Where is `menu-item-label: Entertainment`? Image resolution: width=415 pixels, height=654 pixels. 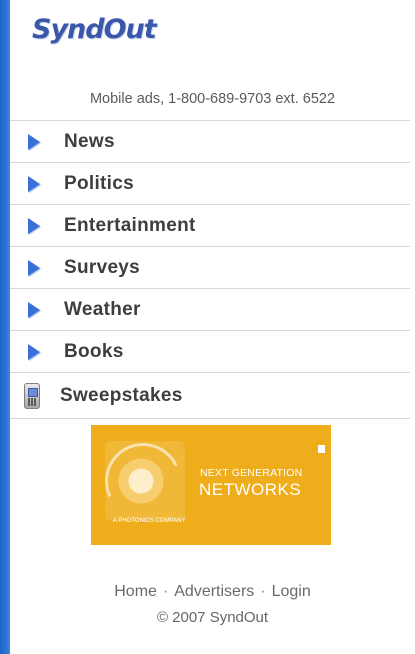 menu-item-label: Entertainment is located at coordinates (130, 226).